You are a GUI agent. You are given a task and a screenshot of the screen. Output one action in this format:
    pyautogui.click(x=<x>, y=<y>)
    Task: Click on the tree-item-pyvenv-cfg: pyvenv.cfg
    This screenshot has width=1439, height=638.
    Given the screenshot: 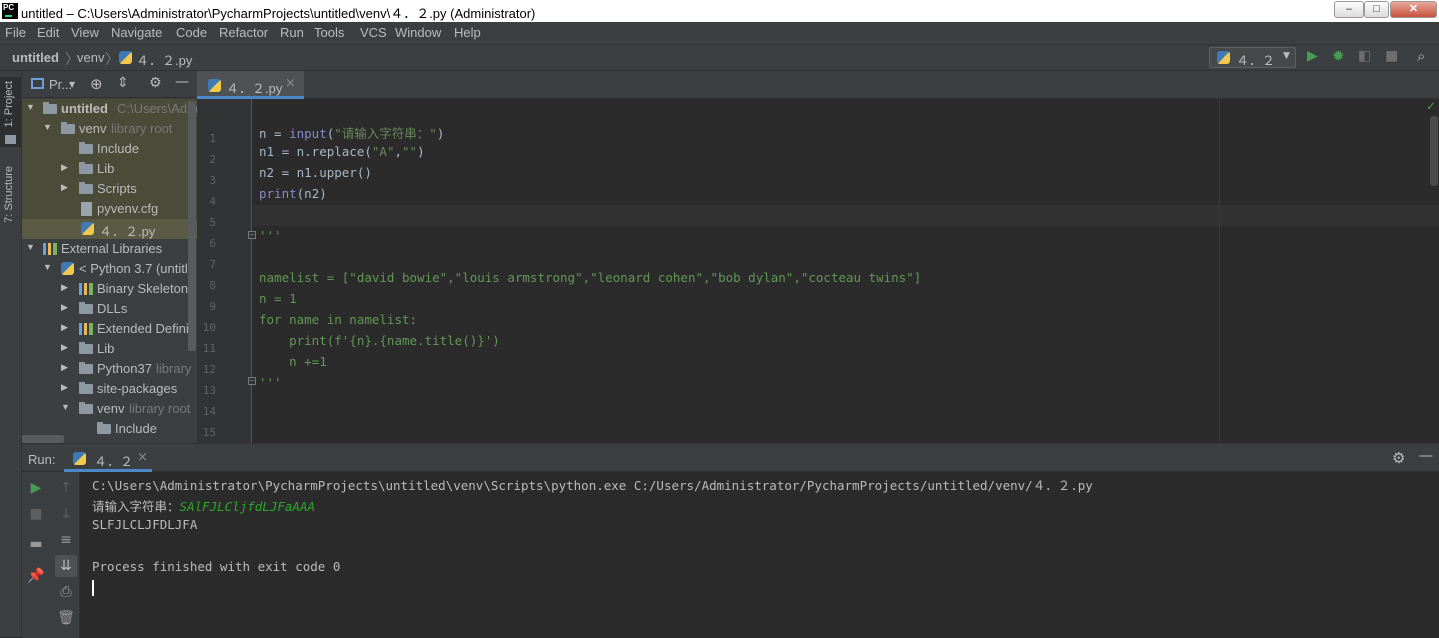 What is the action you would take?
    pyautogui.click(x=109, y=209)
    